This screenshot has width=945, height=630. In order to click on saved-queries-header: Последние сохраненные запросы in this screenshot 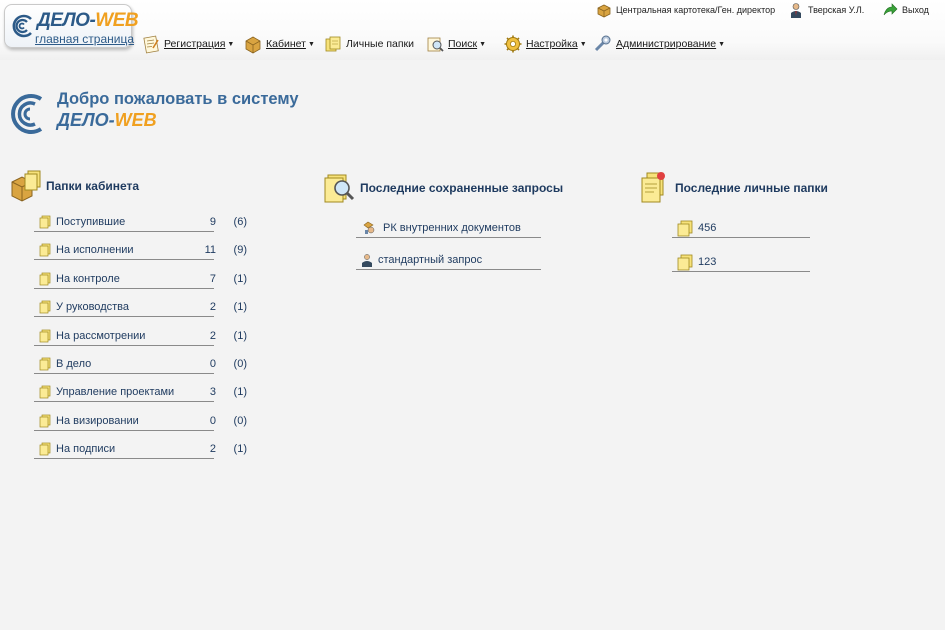, I will do `click(442, 188)`.